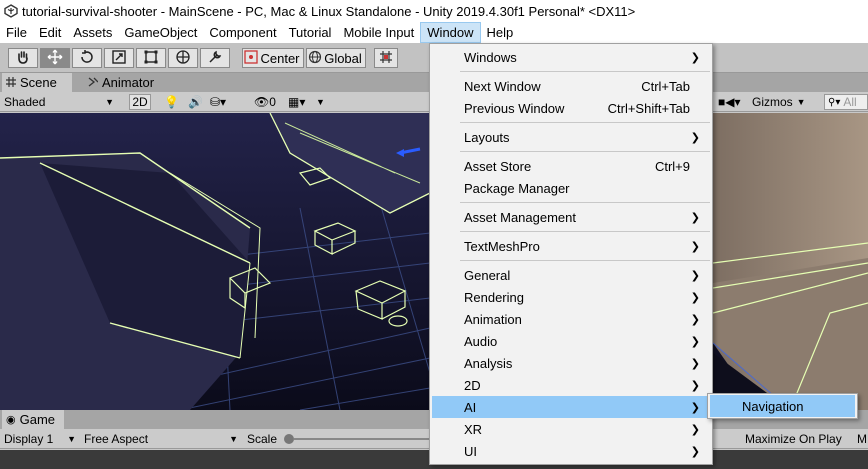 This screenshot has width=868, height=469. I want to click on menu-item-package-manager: Package Manager, so click(571, 188).